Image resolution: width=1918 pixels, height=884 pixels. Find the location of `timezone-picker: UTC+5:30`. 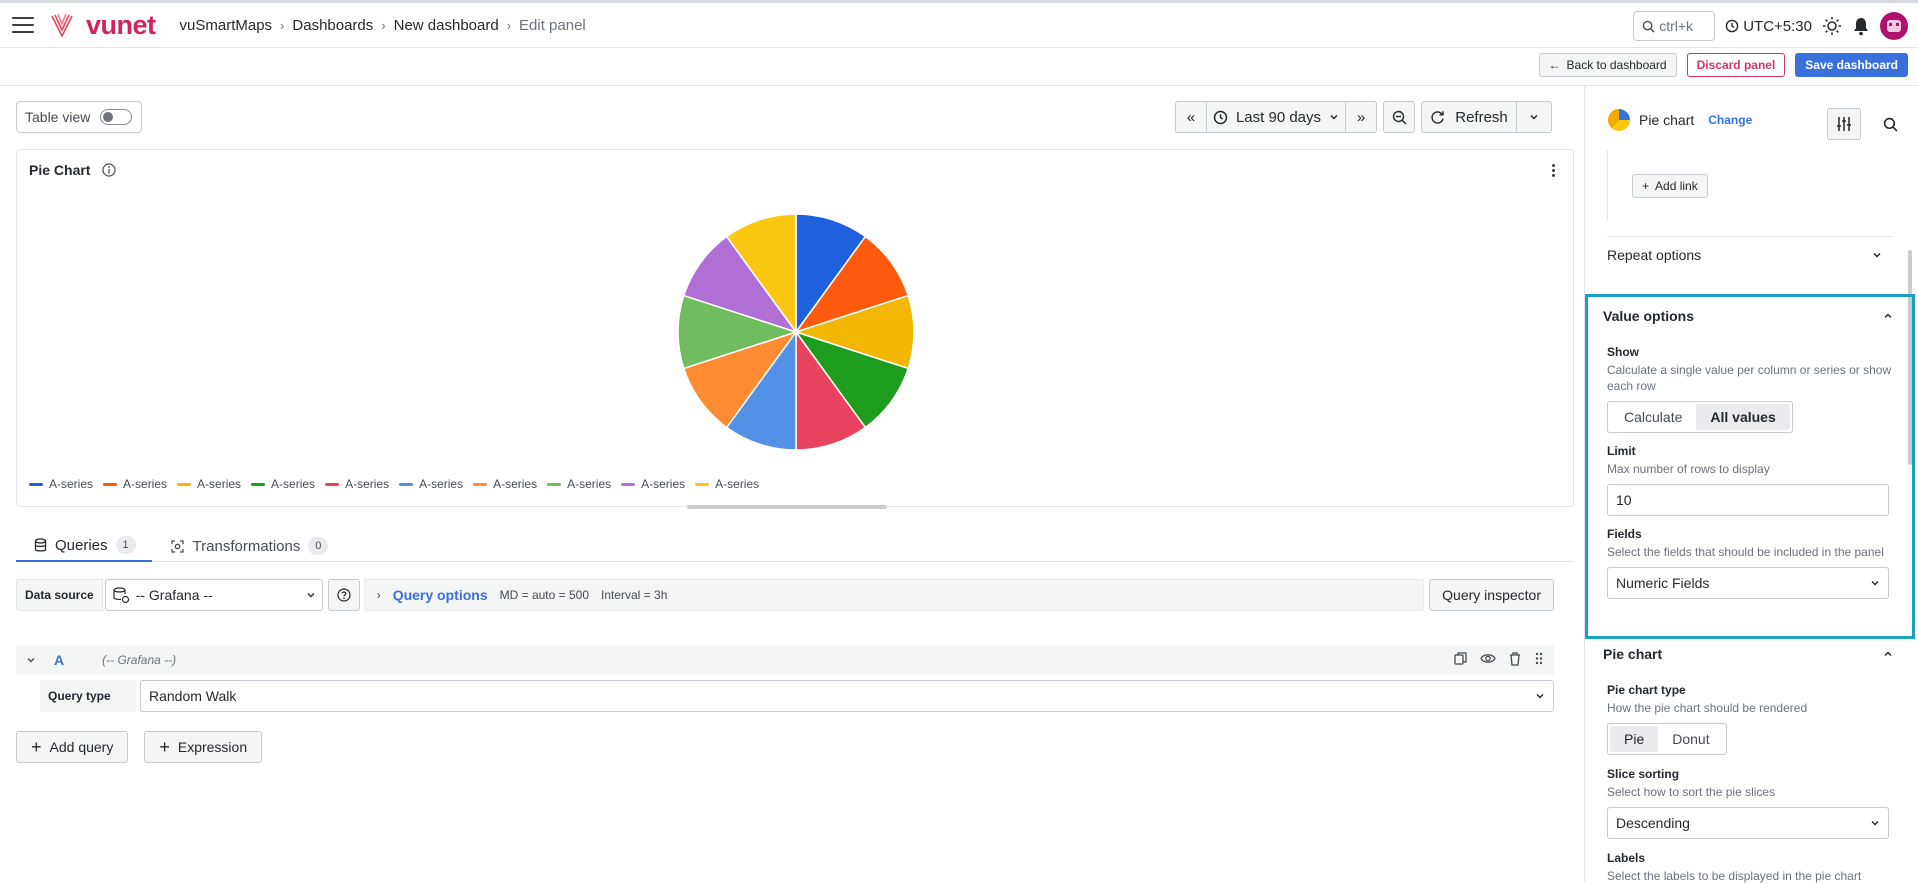

timezone-picker: UTC+5:30 is located at coordinates (1768, 26).